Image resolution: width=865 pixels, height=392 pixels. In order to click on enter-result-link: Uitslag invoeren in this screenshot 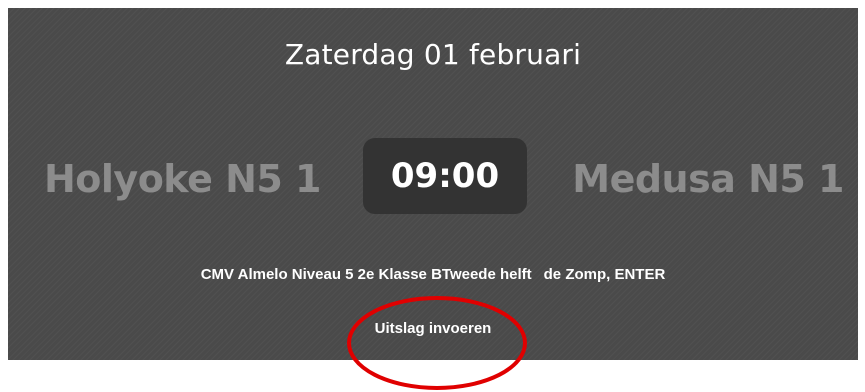, I will do `click(433, 328)`.